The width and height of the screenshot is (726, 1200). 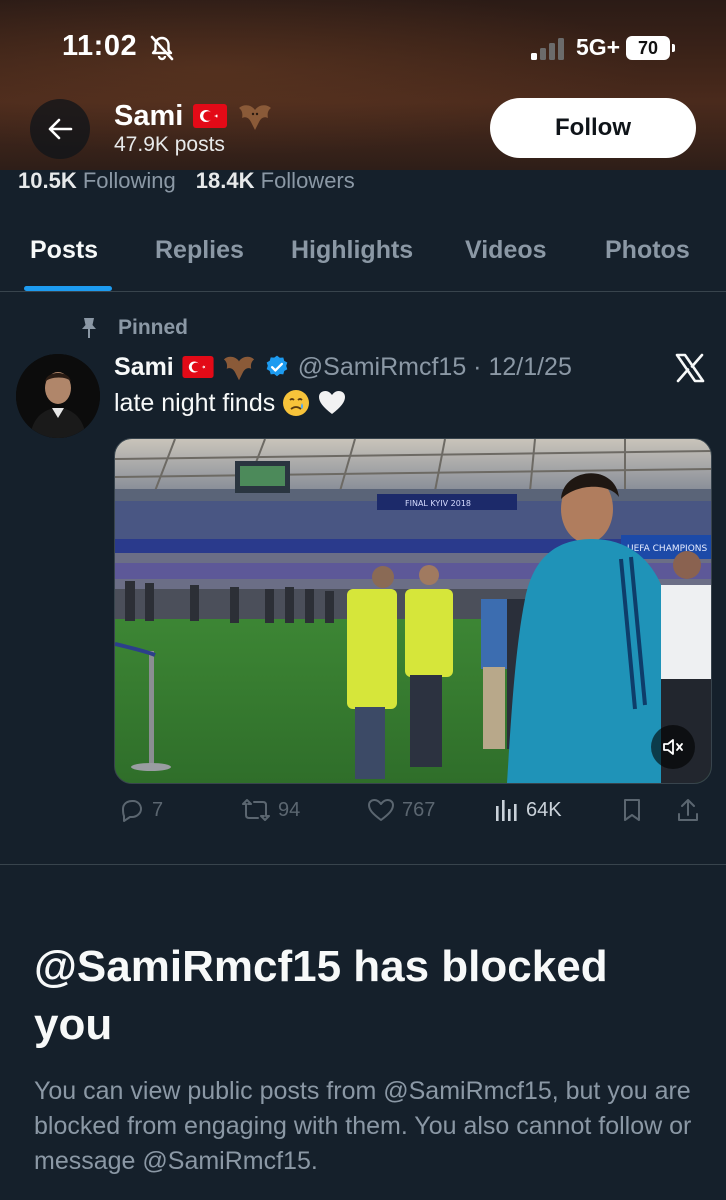 I want to click on profile-name: Sami, so click(x=193, y=116).